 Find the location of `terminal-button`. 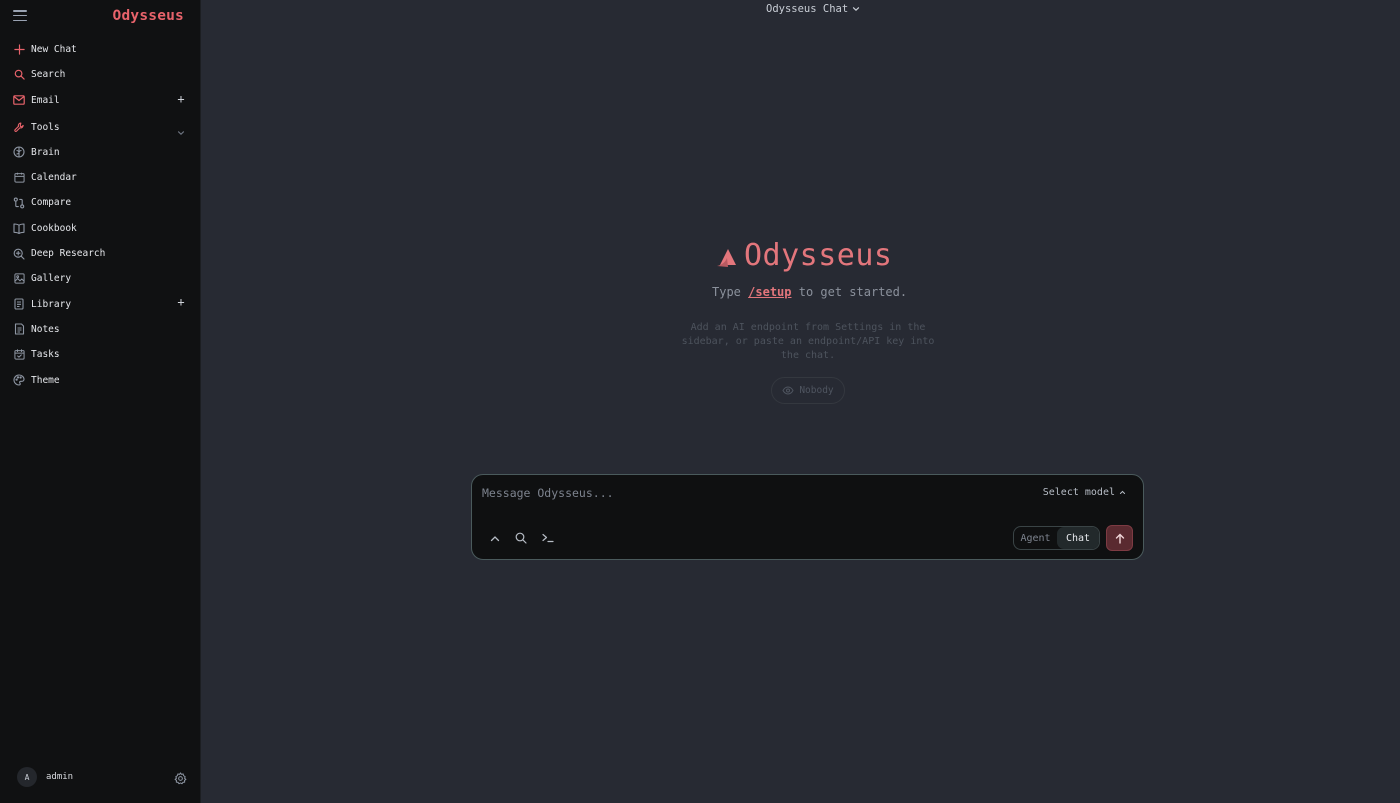

terminal-button is located at coordinates (548, 538).